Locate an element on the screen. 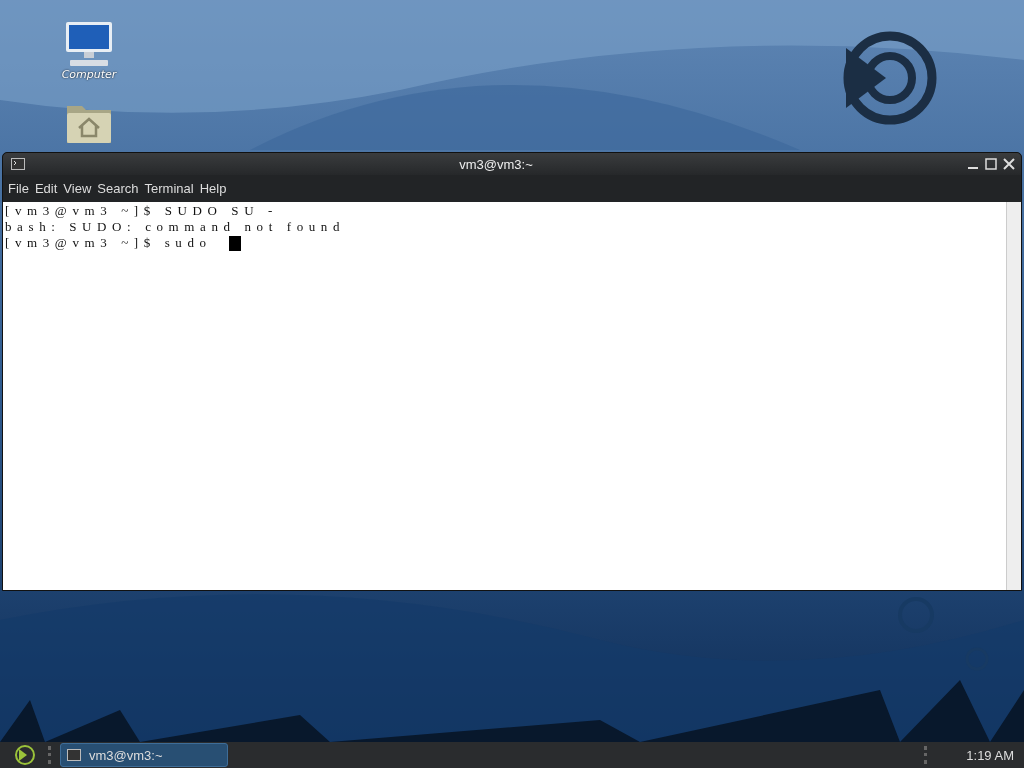 The height and width of the screenshot is (768, 1024). taskbar-button: vm3@vm3:~ is located at coordinates (144, 755).